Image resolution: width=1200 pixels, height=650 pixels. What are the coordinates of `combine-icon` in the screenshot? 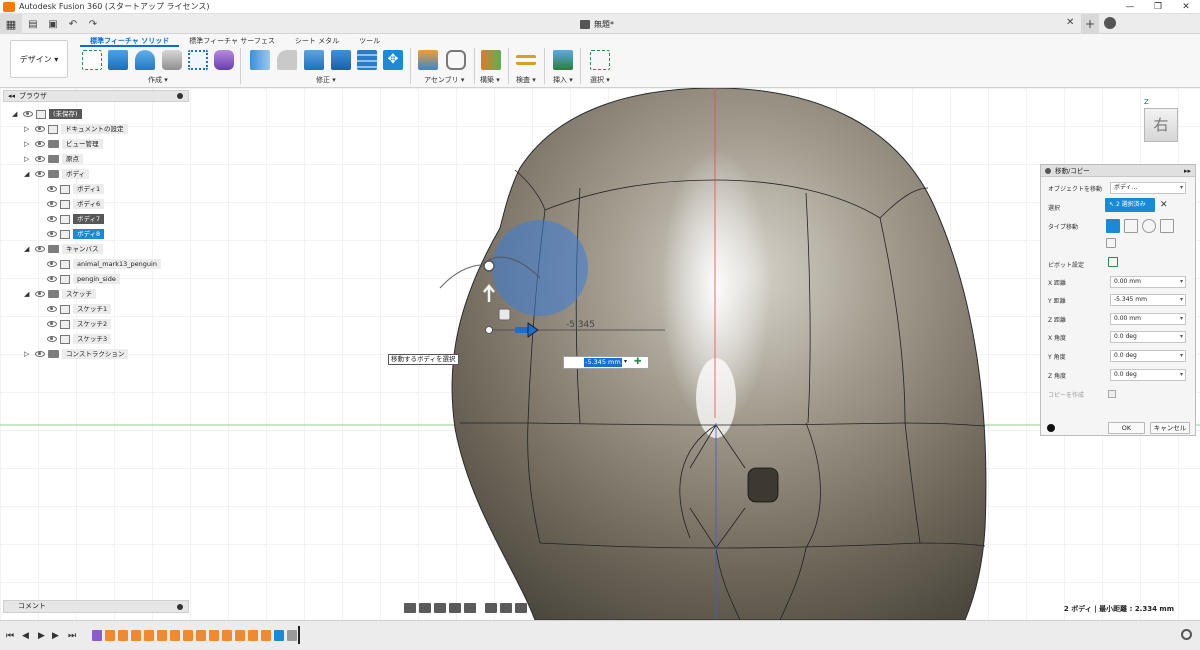 It's located at (341, 60).